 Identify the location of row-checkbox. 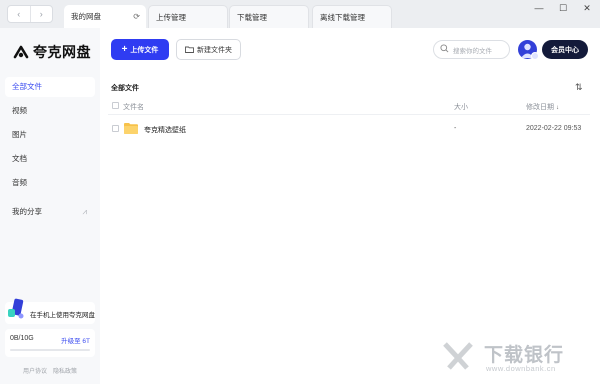
(115, 128).